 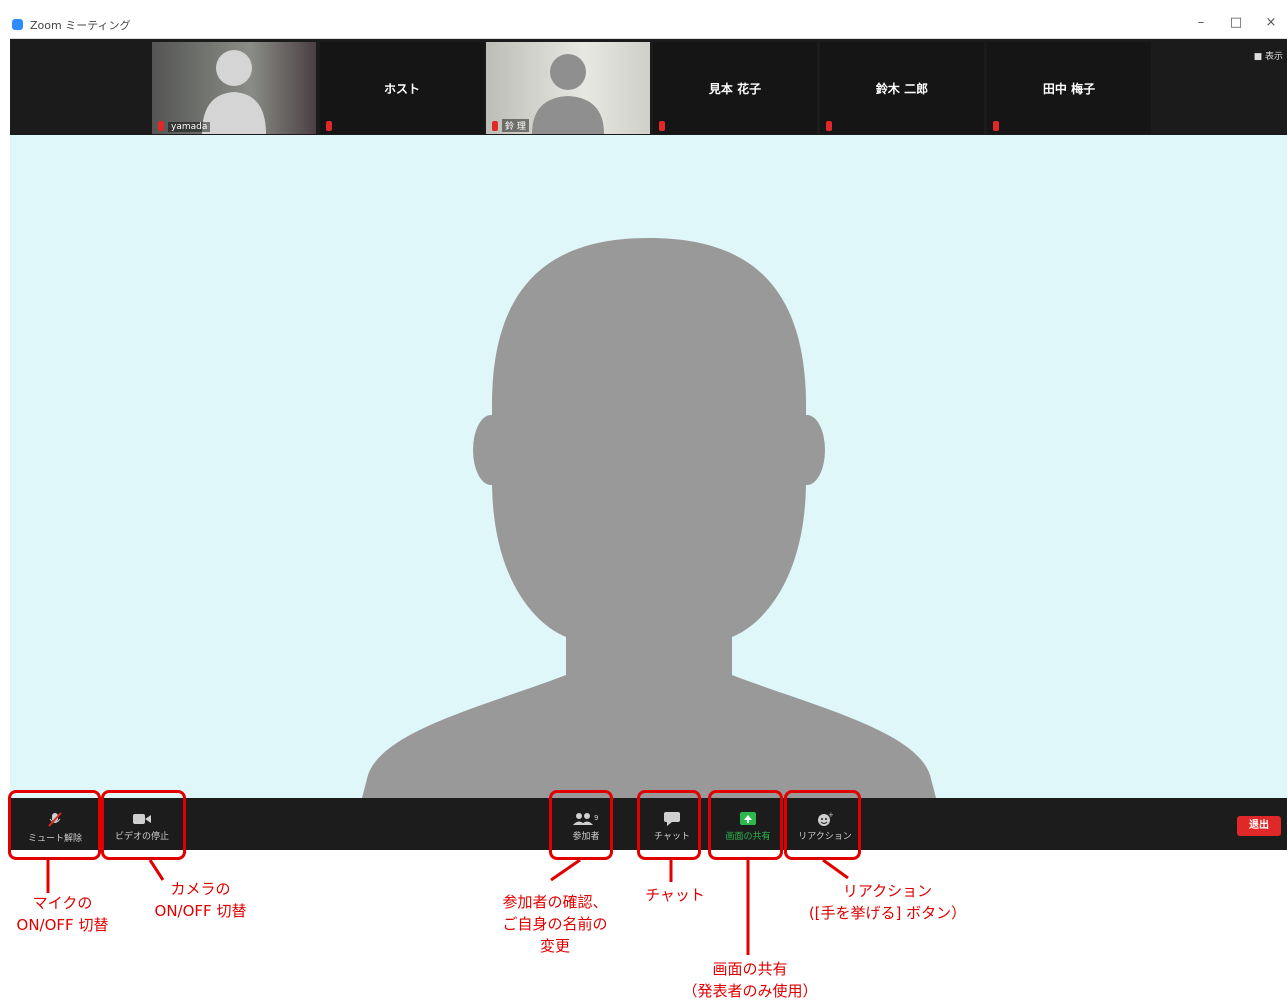 I want to click on mic-annotation: マイクの ON/OFF 切替, so click(x=62, y=914).